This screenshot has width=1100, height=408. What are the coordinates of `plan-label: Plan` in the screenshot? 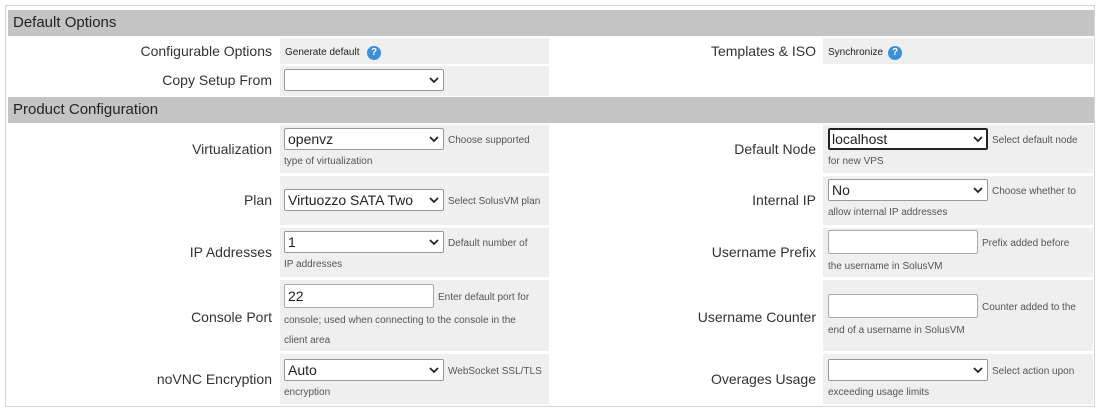 It's located at (257, 200).